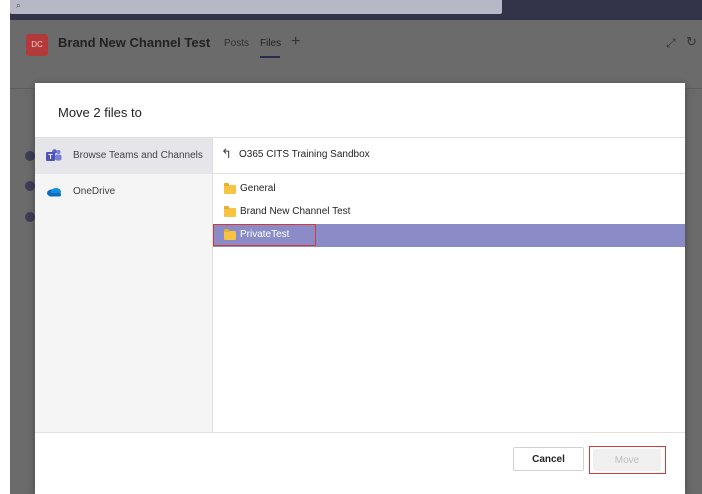  I want to click on app-title-bar: ⌕, so click(356, 10).